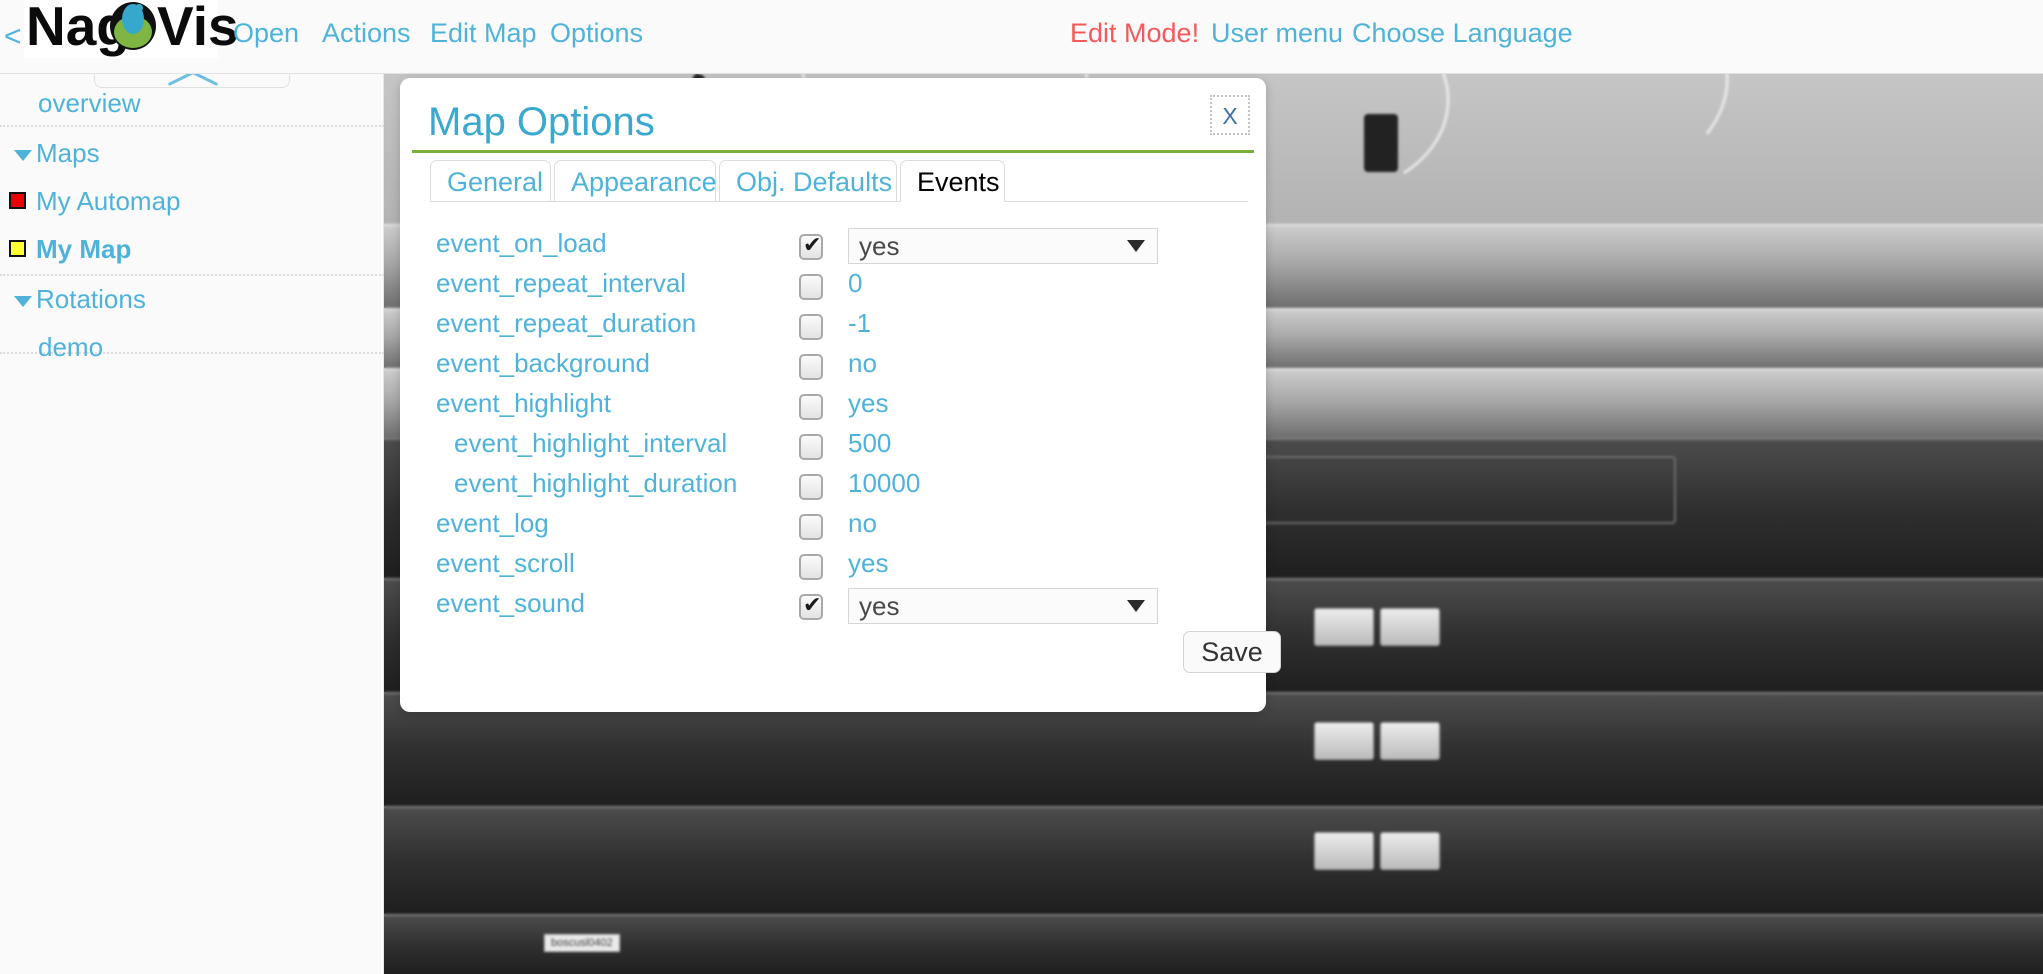 The width and height of the screenshot is (2043, 974). I want to click on row-label: event_log, so click(492, 523).